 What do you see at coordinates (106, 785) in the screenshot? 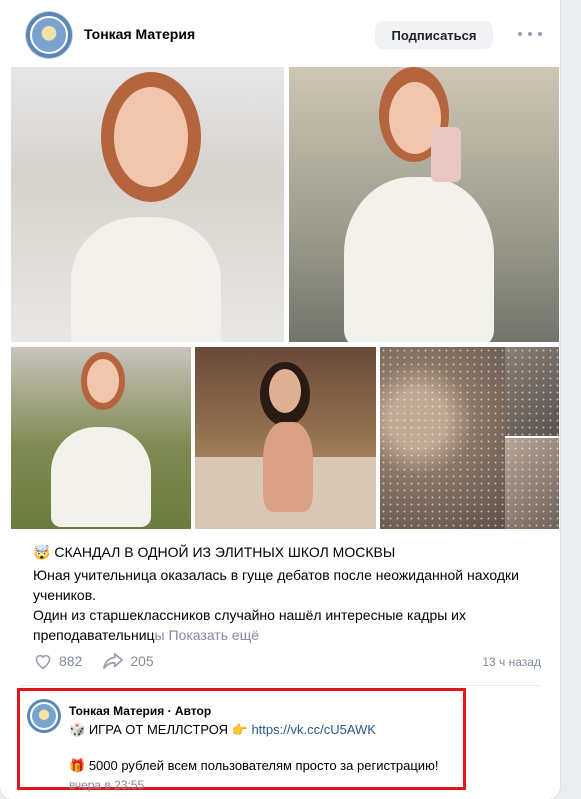
I see `comment-time: вчера в 23:55` at bounding box center [106, 785].